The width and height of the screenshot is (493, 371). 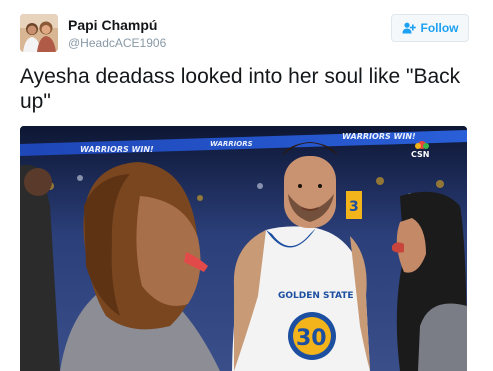 I want to click on jersey-number: 30, so click(x=311, y=338).